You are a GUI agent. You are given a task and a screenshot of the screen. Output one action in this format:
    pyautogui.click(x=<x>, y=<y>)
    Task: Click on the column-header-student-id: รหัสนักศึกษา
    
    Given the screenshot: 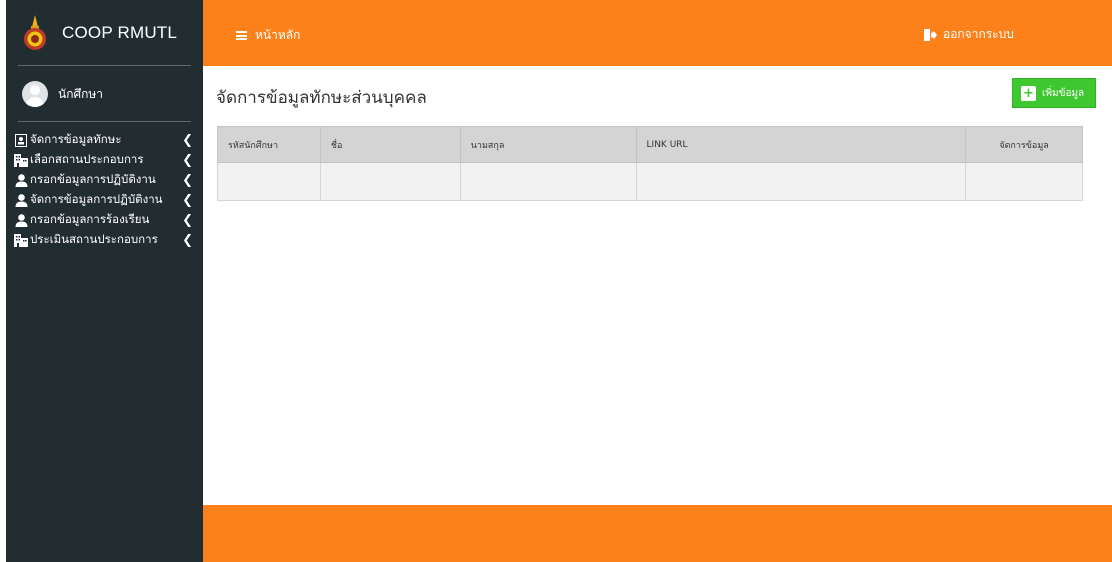 What is the action you would take?
    pyautogui.click(x=269, y=144)
    